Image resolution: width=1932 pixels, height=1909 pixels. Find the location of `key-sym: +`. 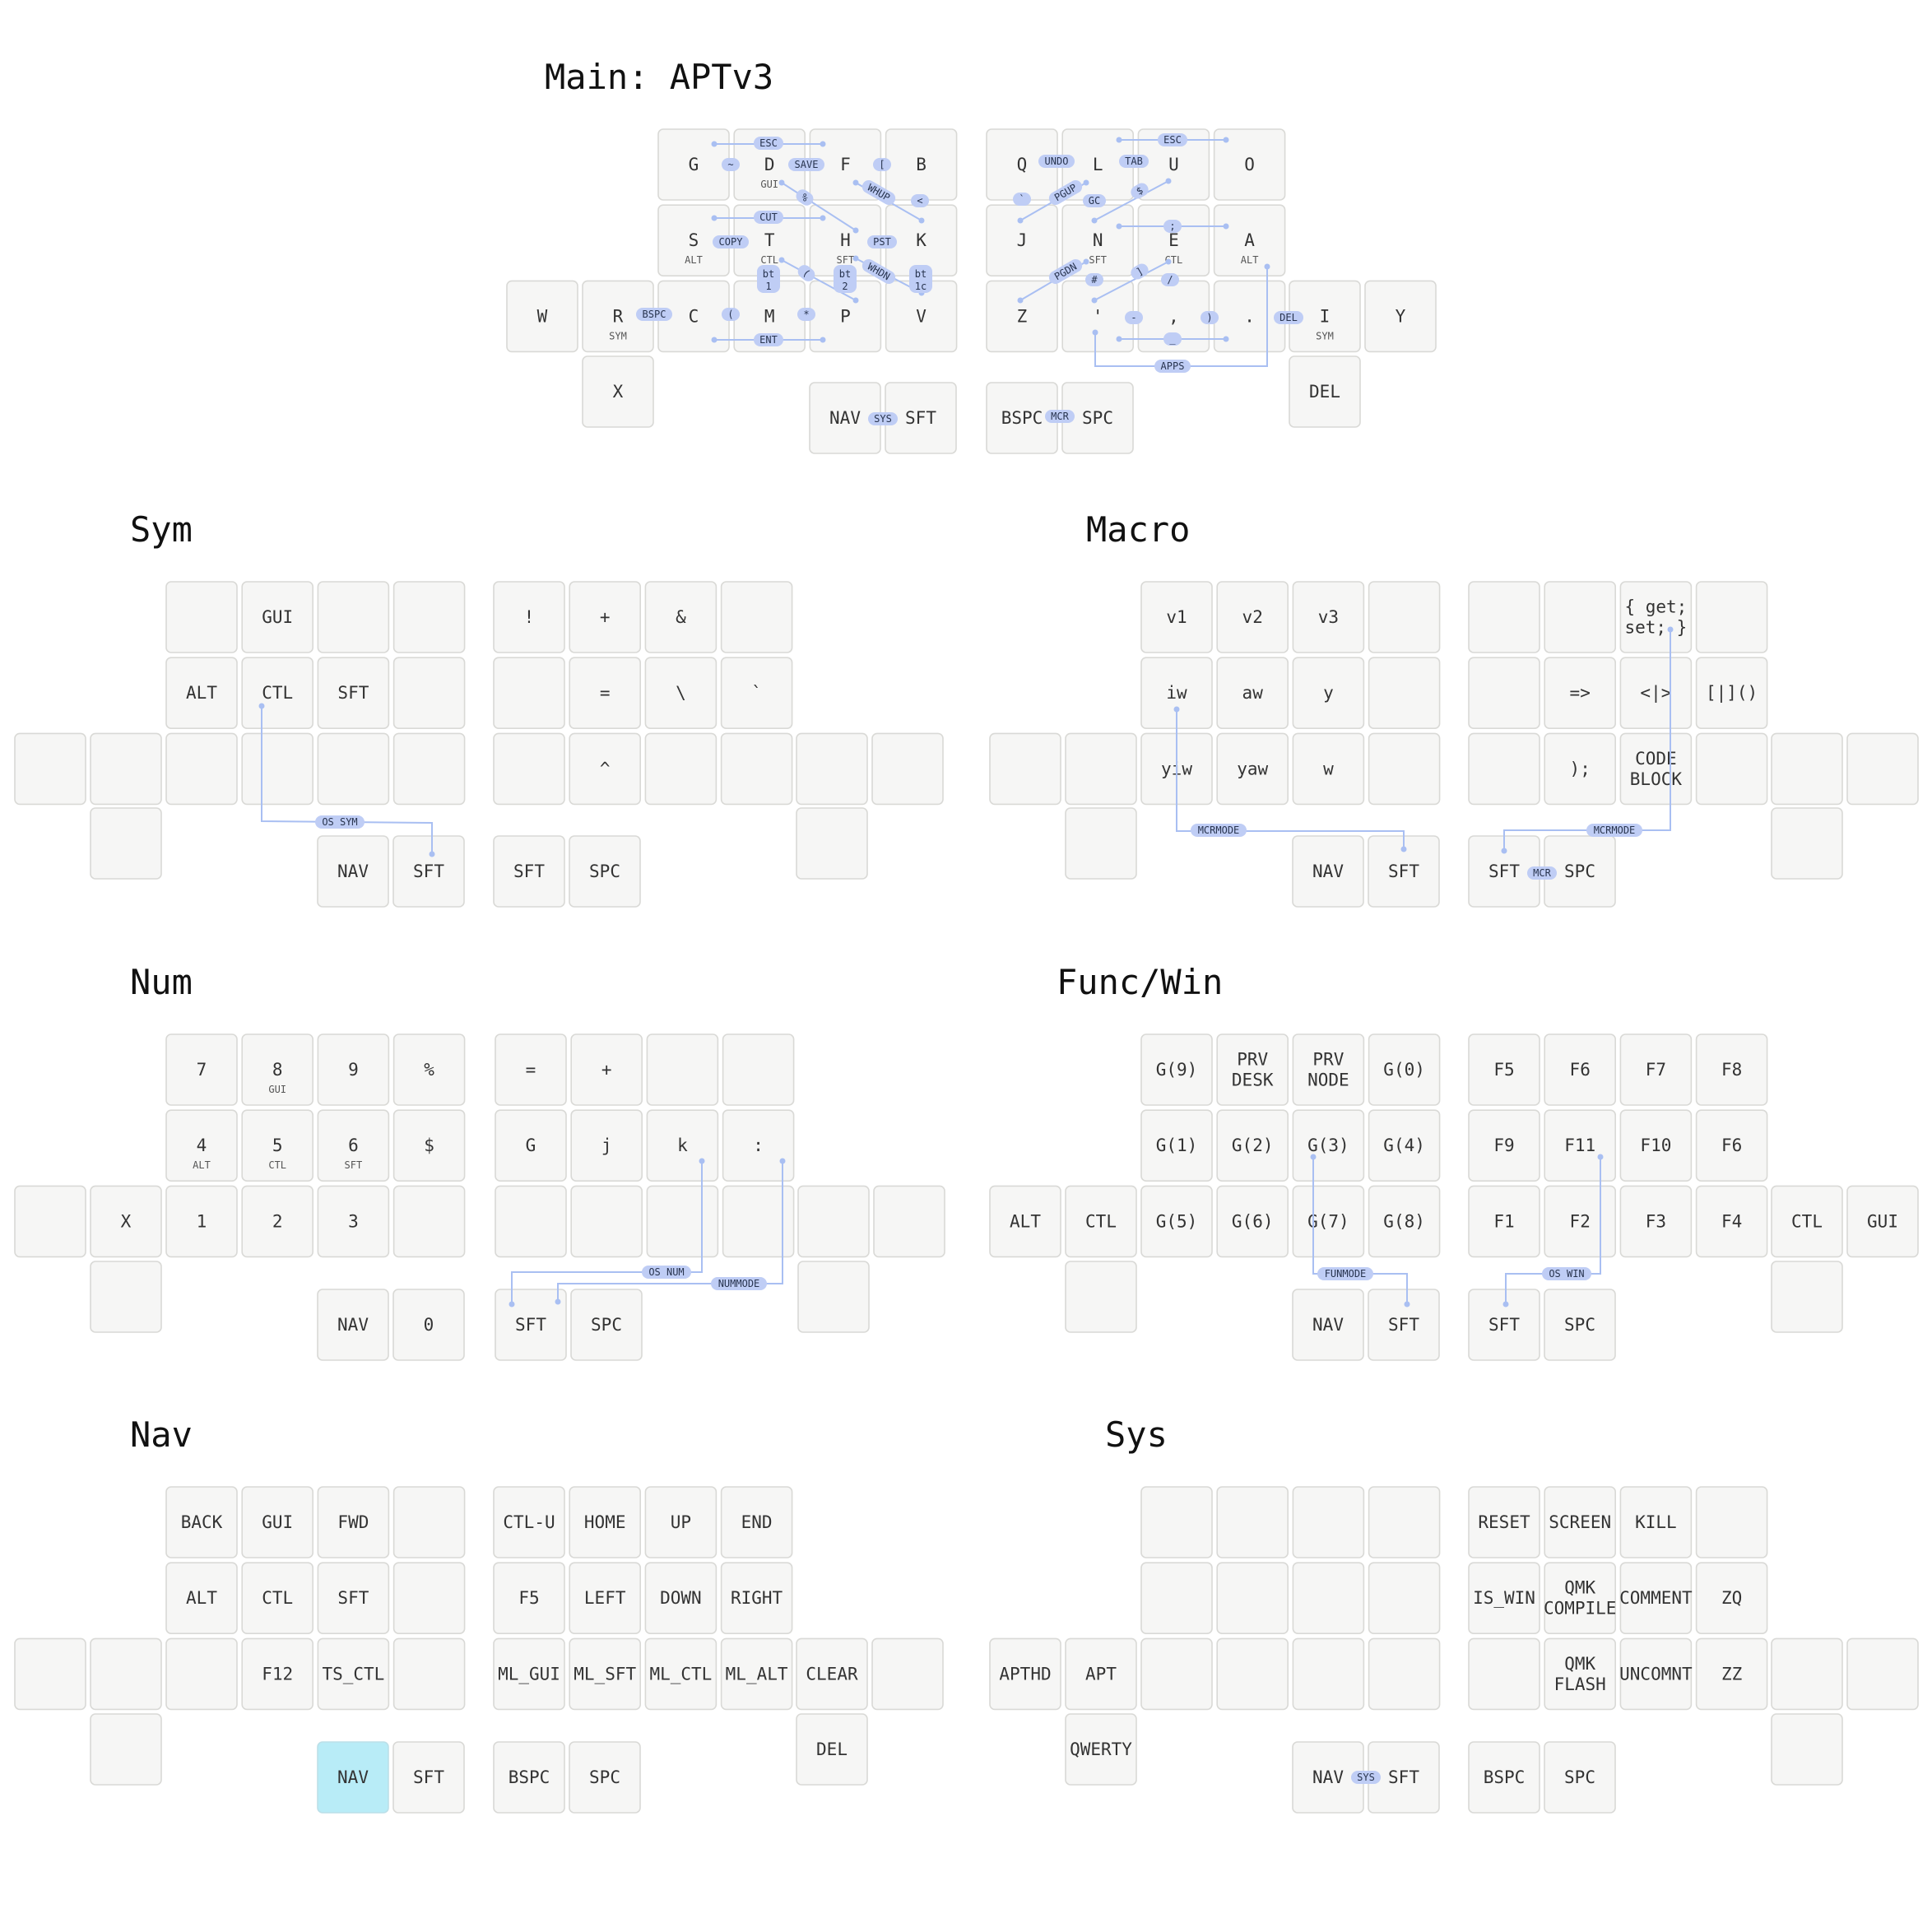

key-sym: + is located at coordinates (605, 617).